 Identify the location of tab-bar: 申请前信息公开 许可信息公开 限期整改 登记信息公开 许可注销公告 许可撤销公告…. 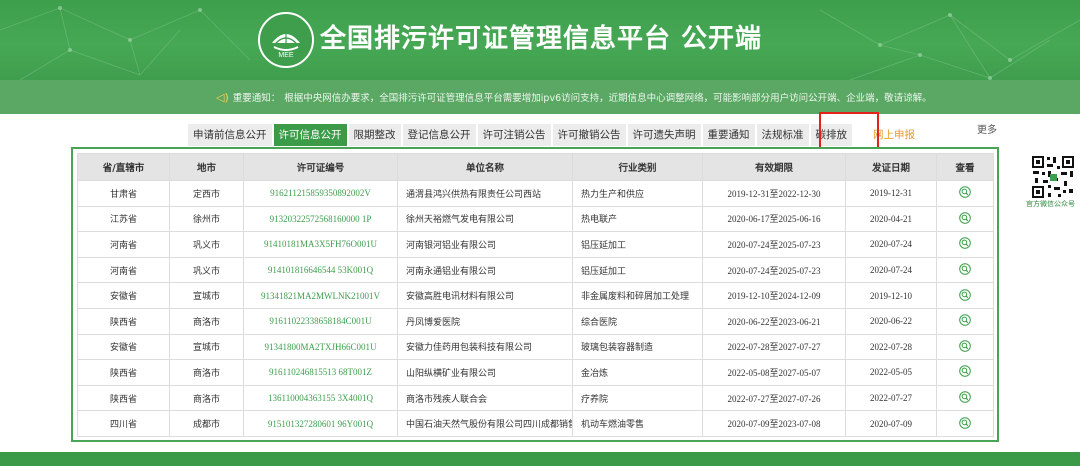
(555, 135).